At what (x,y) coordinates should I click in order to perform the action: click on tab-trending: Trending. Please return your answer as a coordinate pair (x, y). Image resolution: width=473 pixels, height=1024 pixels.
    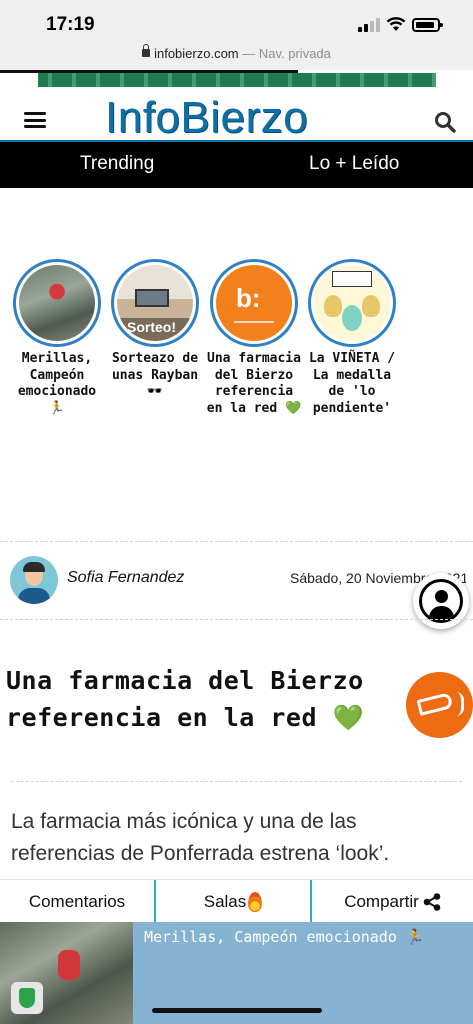
    Looking at the image, I should click on (117, 164).